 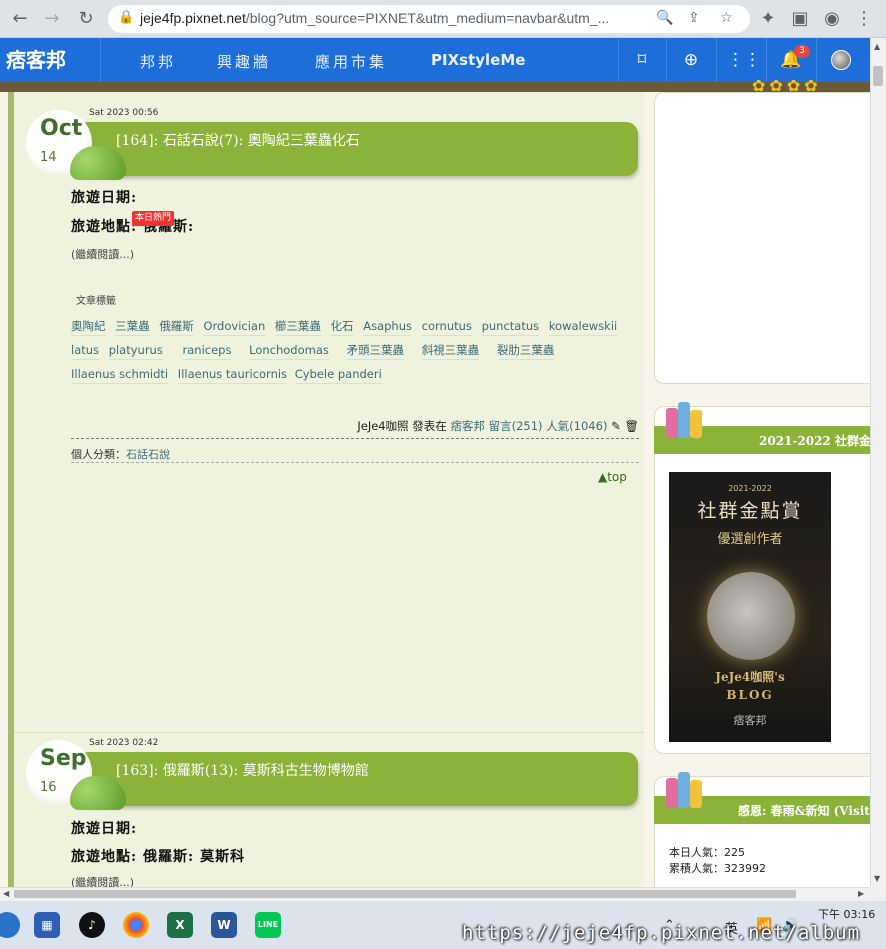 I want to click on trash-icon: 🗑, so click(x=631, y=426).